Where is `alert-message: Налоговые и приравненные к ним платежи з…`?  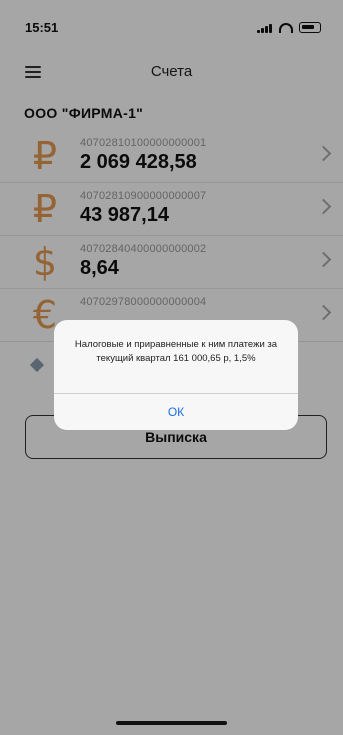 alert-message: Налоговые и приравненные к ним платежи з… is located at coordinates (176, 351).